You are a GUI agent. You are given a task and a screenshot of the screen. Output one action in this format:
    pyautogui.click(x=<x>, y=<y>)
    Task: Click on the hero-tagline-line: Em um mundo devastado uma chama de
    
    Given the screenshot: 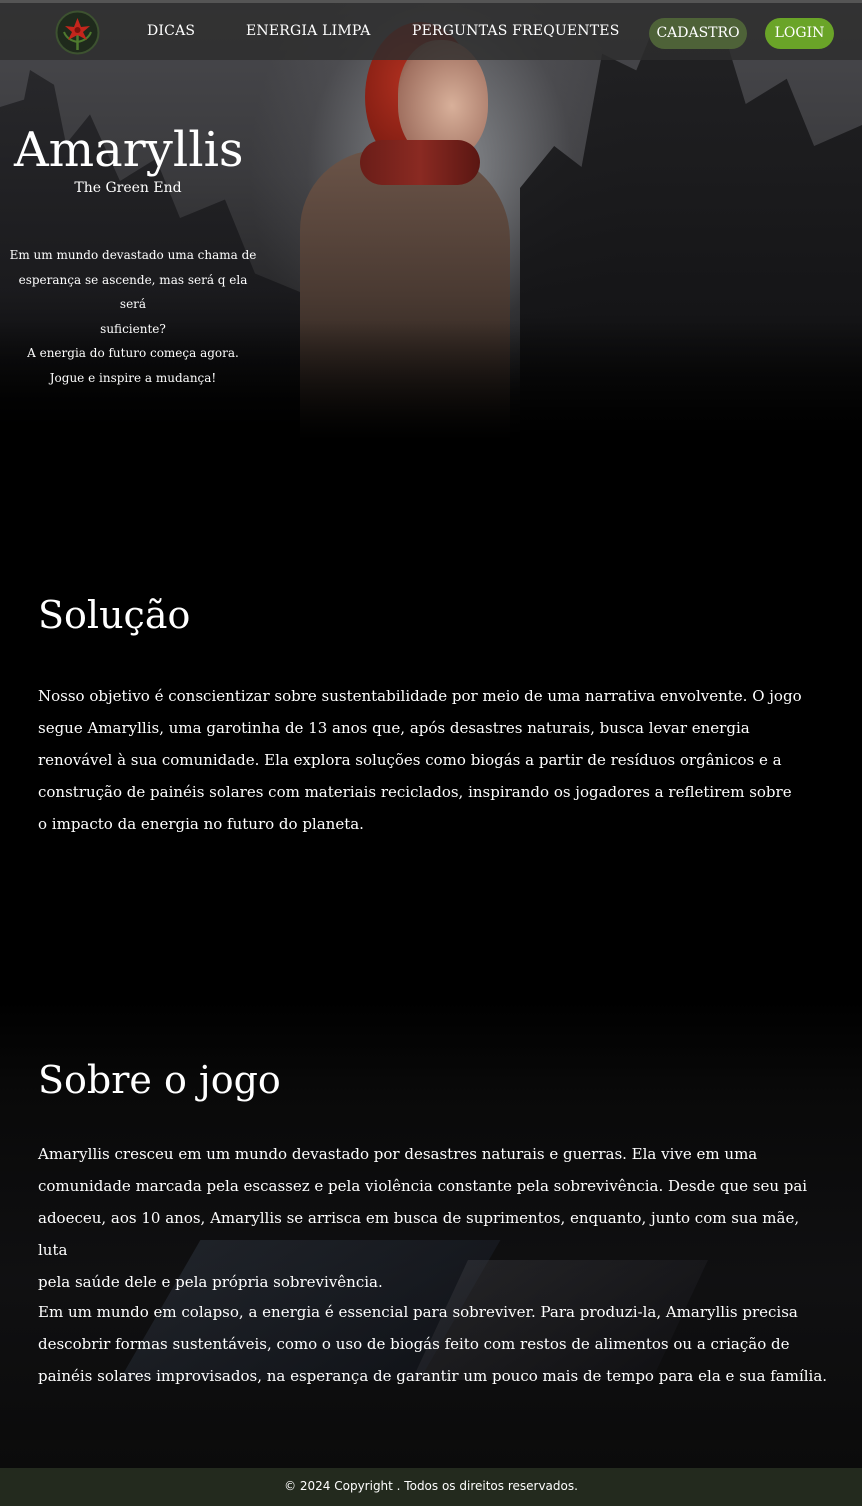 What is the action you would take?
    pyautogui.click(x=133, y=255)
    